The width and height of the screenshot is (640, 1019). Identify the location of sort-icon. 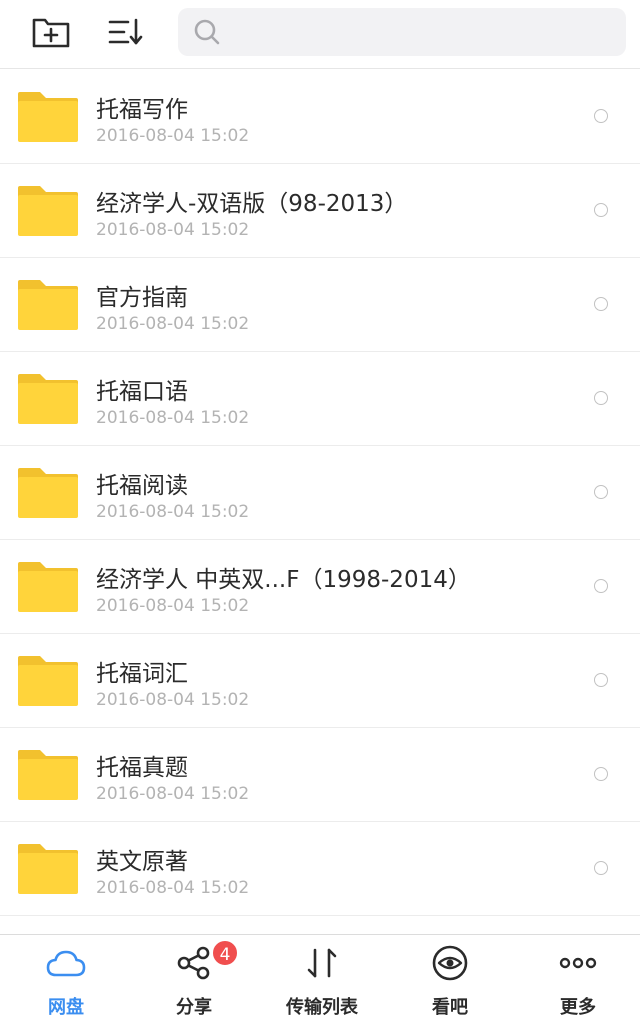
(125, 31).